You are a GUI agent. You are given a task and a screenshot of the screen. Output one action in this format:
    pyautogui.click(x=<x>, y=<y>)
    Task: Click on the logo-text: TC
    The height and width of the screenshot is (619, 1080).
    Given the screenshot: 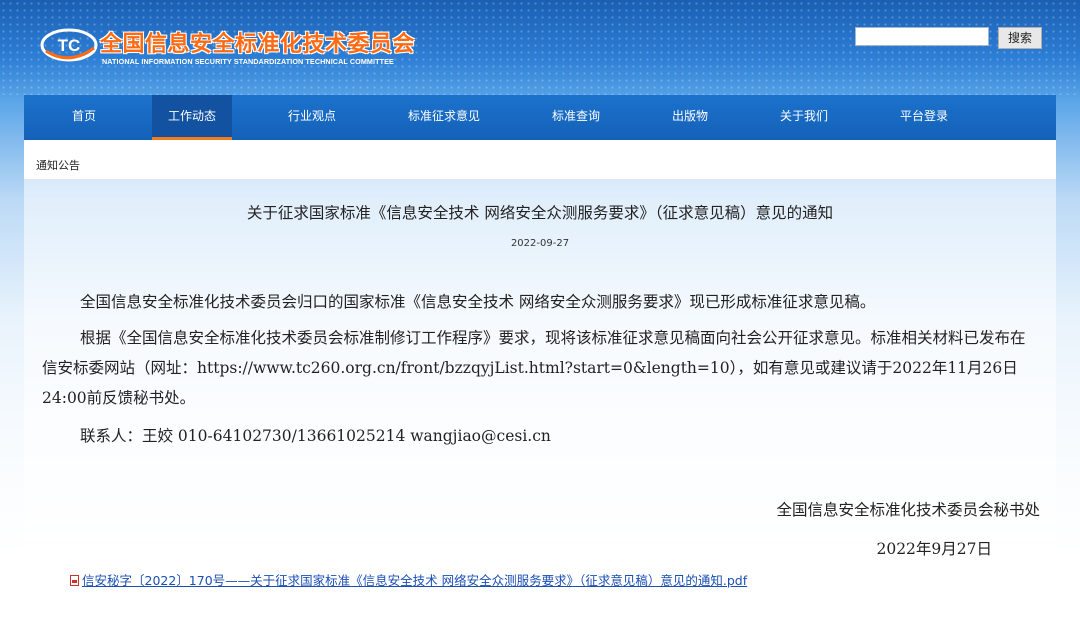 What is the action you would take?
    pyautogui.click(x=69, y=45)
    